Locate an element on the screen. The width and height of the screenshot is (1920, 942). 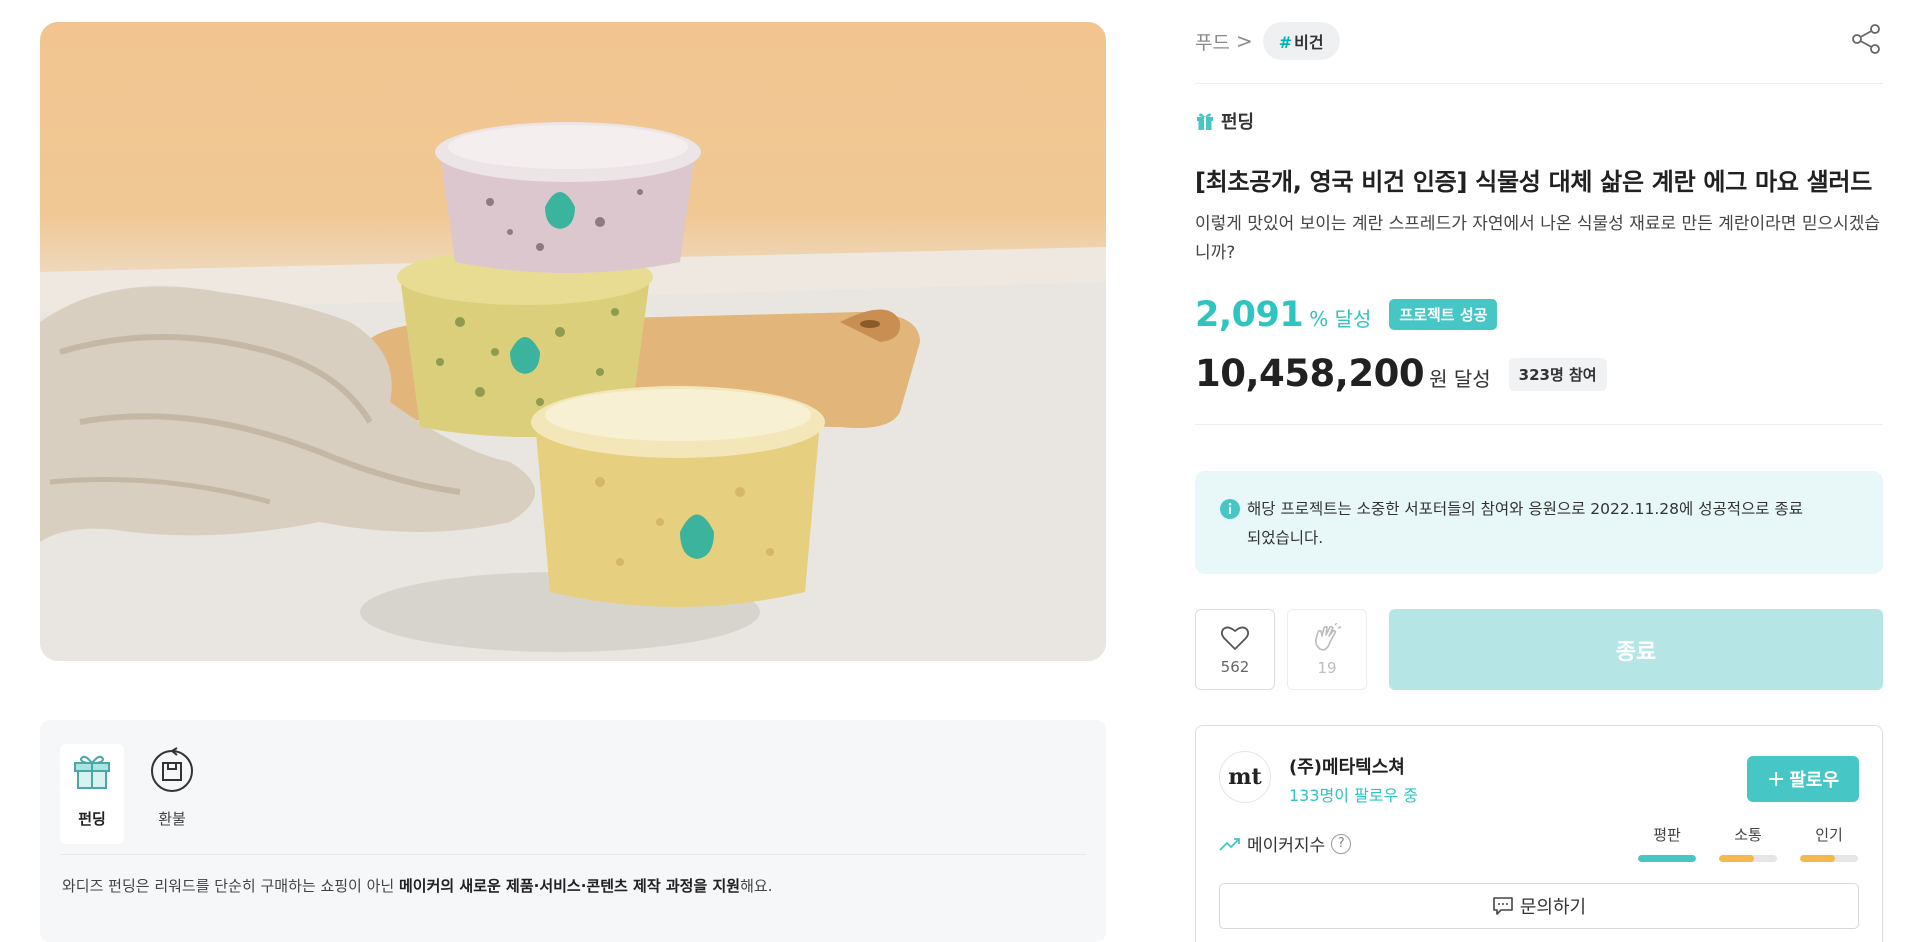
project-kind-label: 펀딩 is located at coordinates (1238, 122).